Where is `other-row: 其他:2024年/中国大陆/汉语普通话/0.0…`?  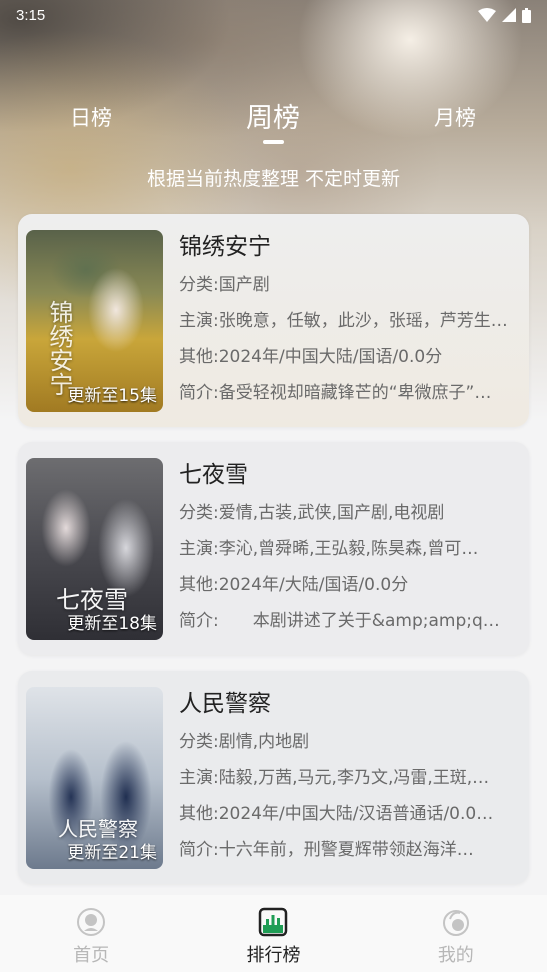
other-row: 其他:2024年/中国大陆/汉语普通话/0.0… is located at coordinates (348, 814).